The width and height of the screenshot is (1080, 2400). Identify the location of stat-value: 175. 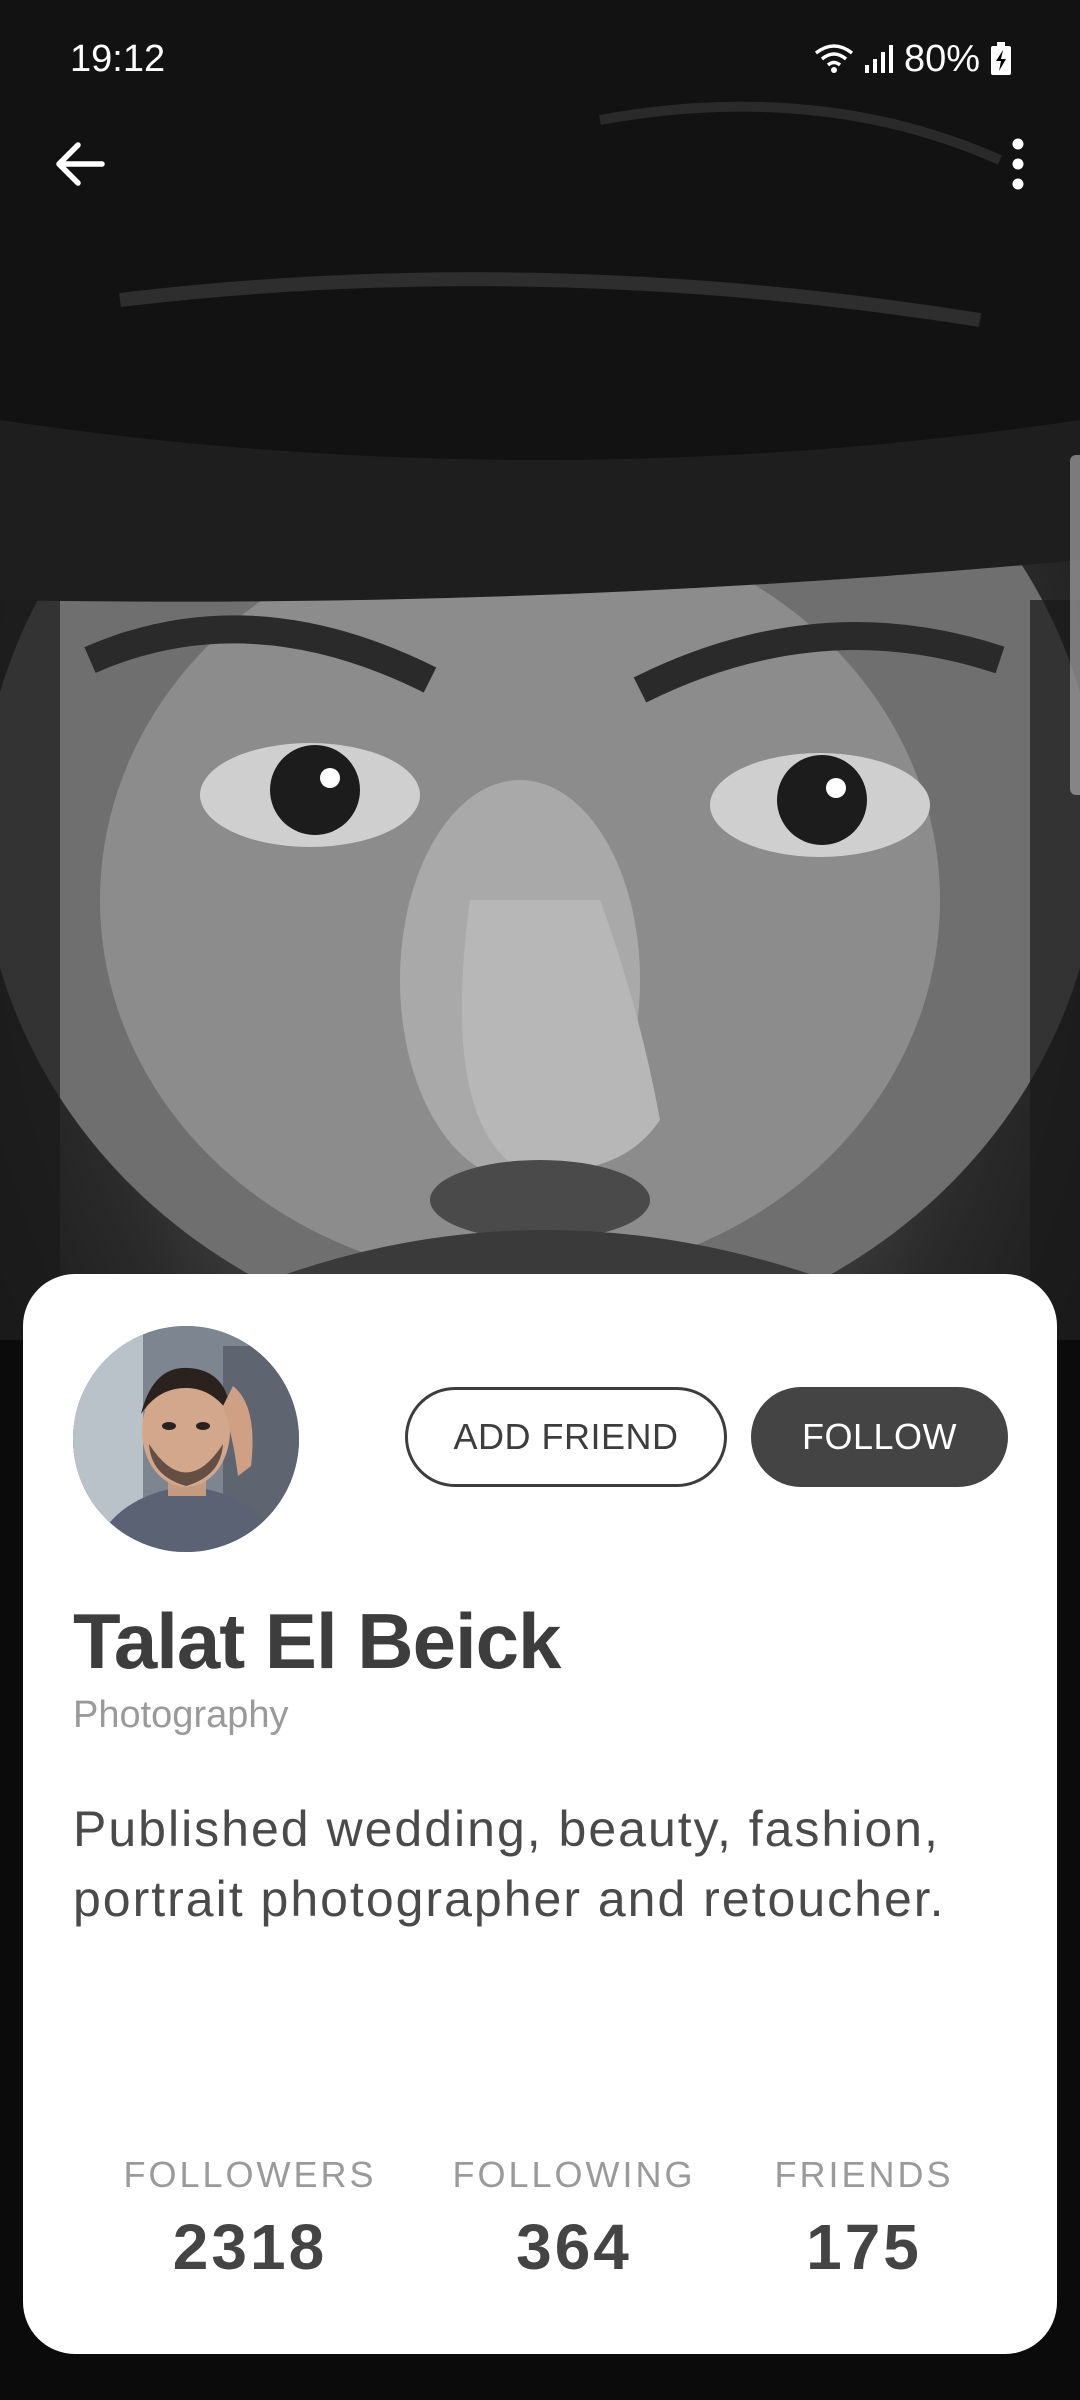
(864, 2247).